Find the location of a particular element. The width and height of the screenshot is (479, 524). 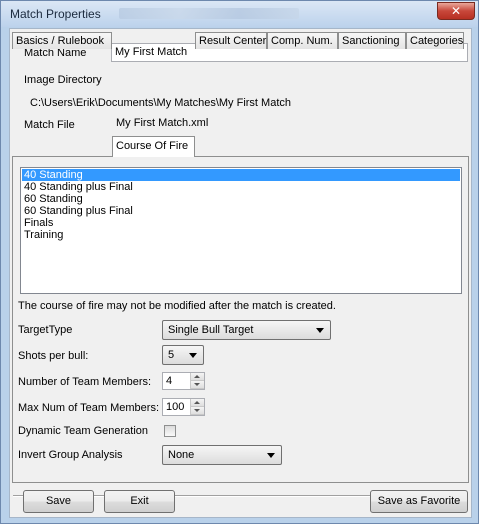

match-file-label: Match File is located at coordinates (49, 125).